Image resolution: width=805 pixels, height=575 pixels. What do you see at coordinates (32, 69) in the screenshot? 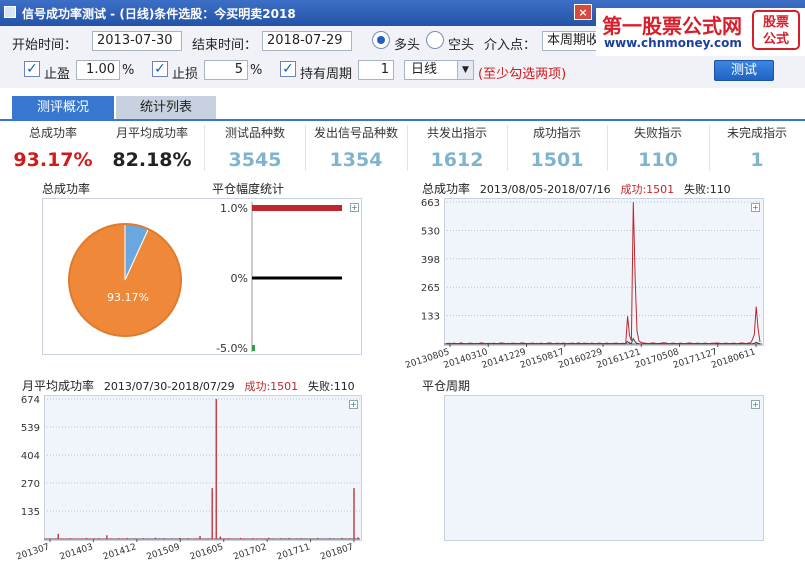
I see `take-profit-checkbox: ✓` at bounding box center [32, 69].